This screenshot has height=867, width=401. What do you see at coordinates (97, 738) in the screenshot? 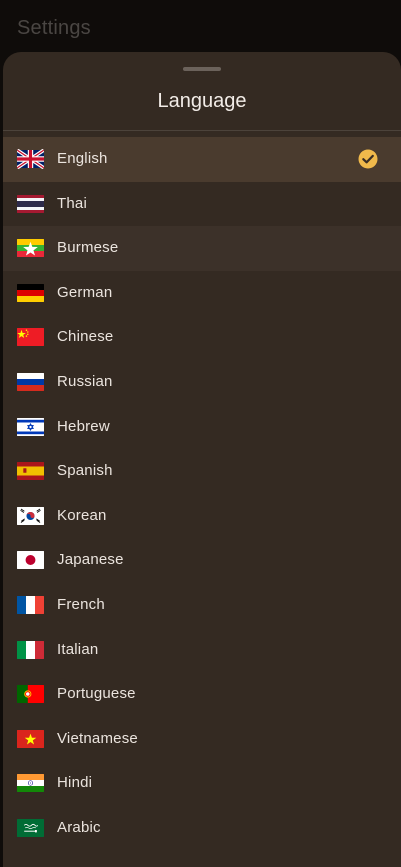
I see `language-label: Vietnamese` at bounding box center [97, 738].